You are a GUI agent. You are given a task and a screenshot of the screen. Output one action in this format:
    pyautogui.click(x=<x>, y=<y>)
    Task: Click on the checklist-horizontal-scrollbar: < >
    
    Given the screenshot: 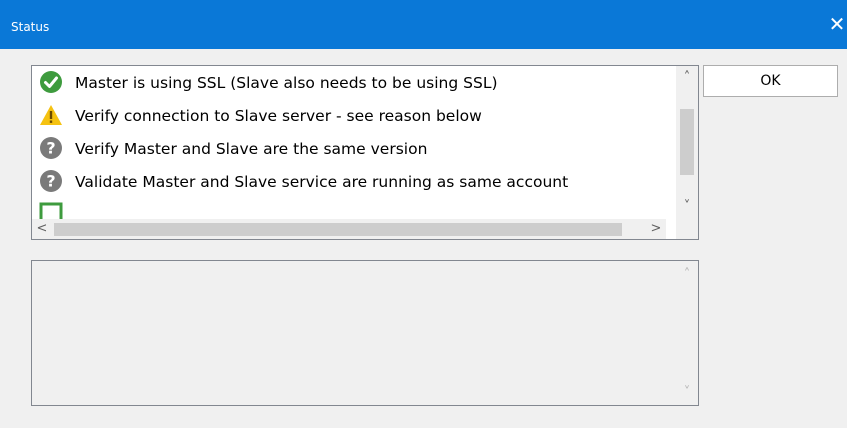 What is the action you would take?
    pyautogui.click(x=349, y=229)
    